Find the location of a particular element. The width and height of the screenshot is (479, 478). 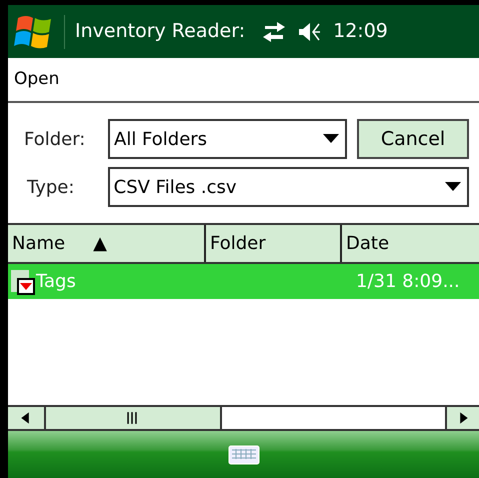

column-header: Name ▲ is located at coordinates (107, 243).